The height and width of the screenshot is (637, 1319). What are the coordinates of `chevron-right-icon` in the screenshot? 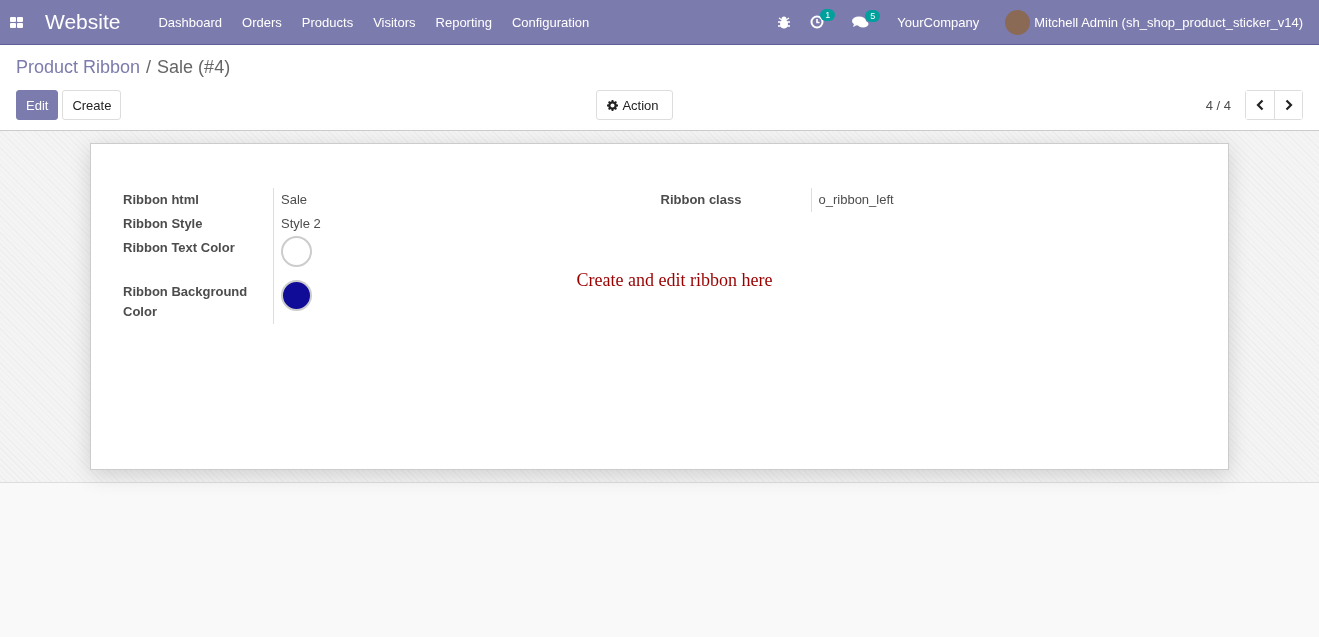 It's located at (1288, 105).